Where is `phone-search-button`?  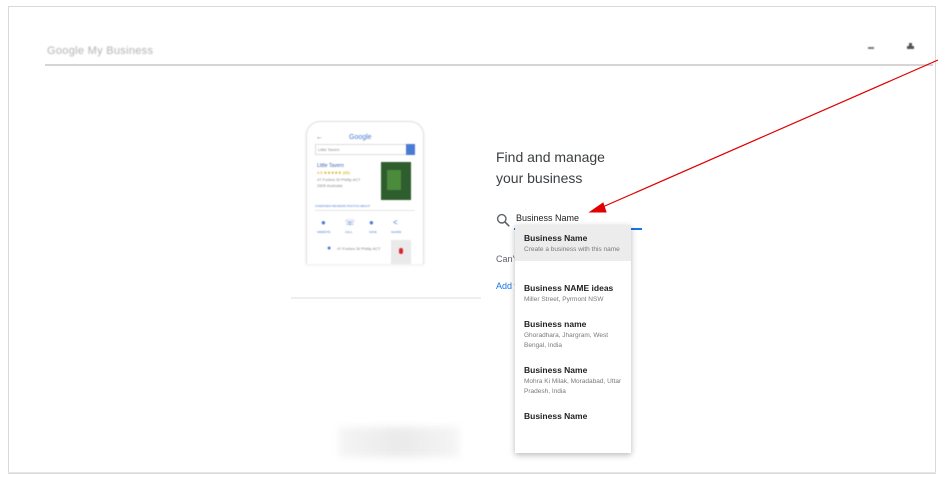
phone-search-button is located at coordinates (410, 149).